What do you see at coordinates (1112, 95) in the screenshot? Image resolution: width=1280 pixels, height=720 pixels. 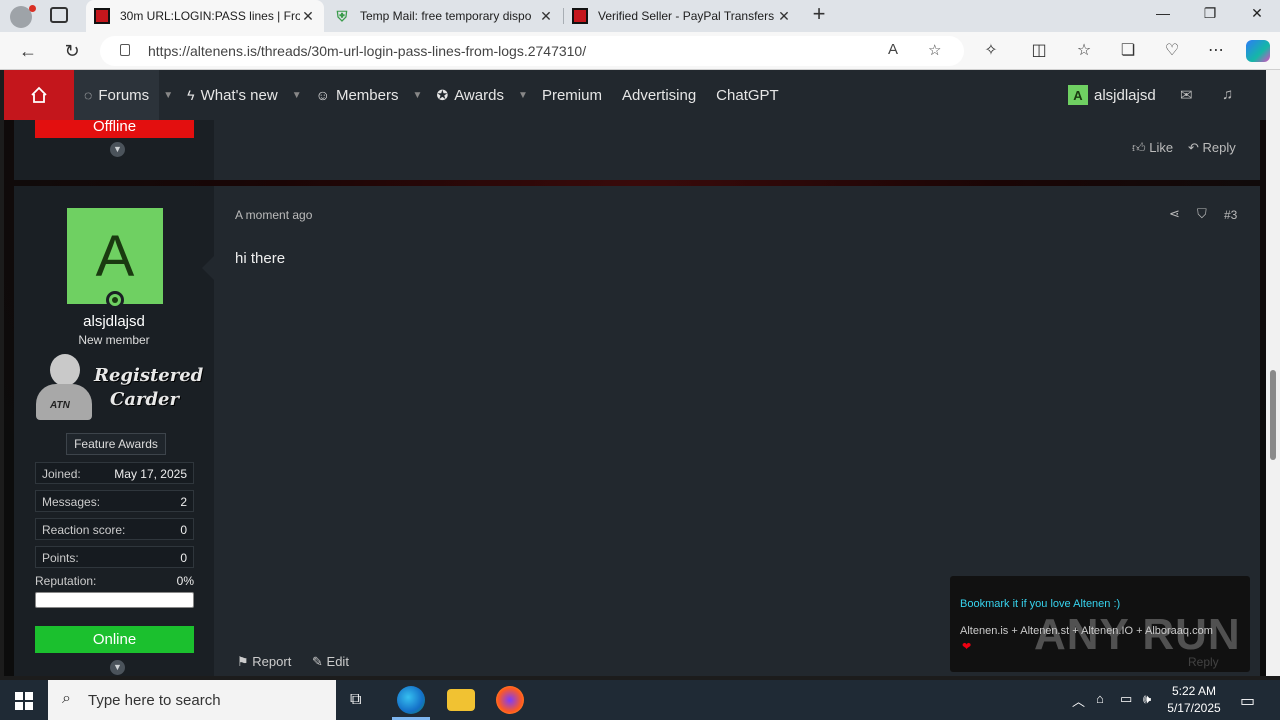 I see `user-menu: A alsjdlajsd` at bounding box center [1112, 95].